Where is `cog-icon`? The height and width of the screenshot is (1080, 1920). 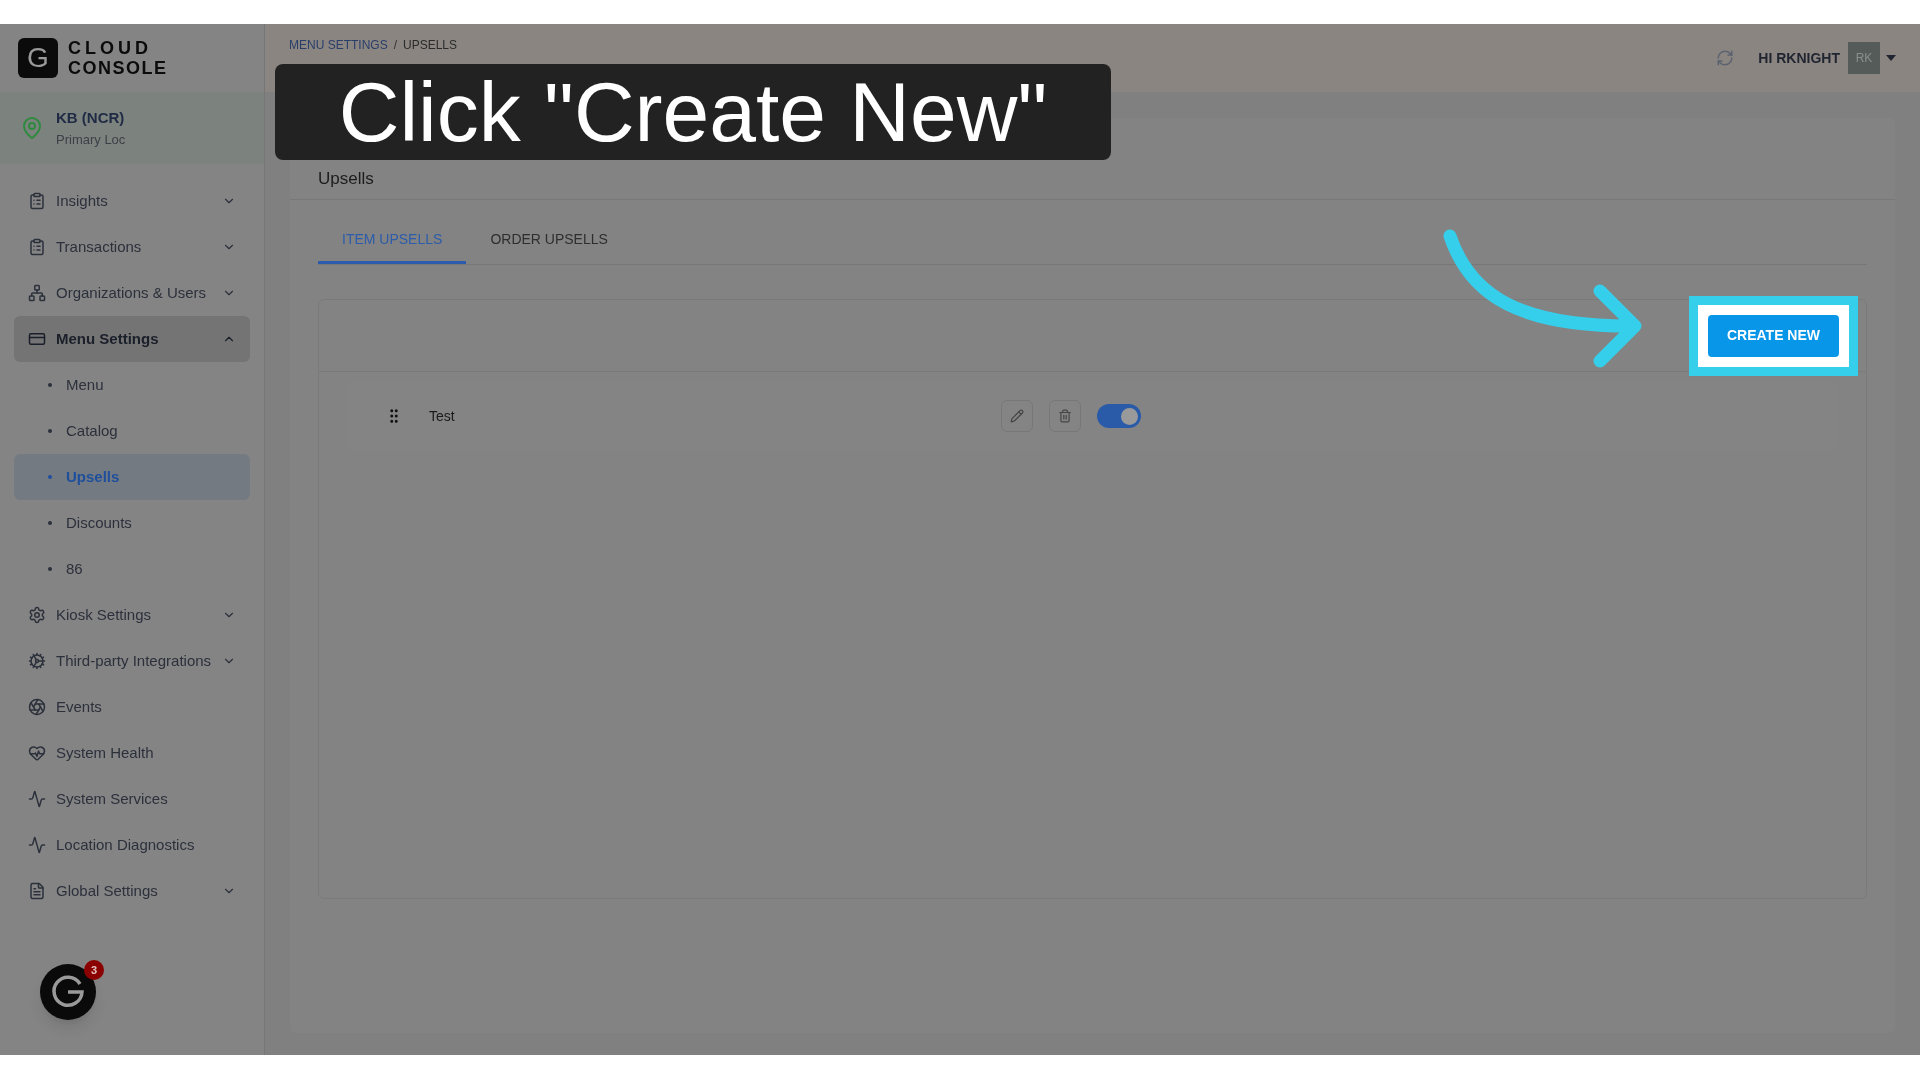 cog-icon is located at coordinates (37, 661).